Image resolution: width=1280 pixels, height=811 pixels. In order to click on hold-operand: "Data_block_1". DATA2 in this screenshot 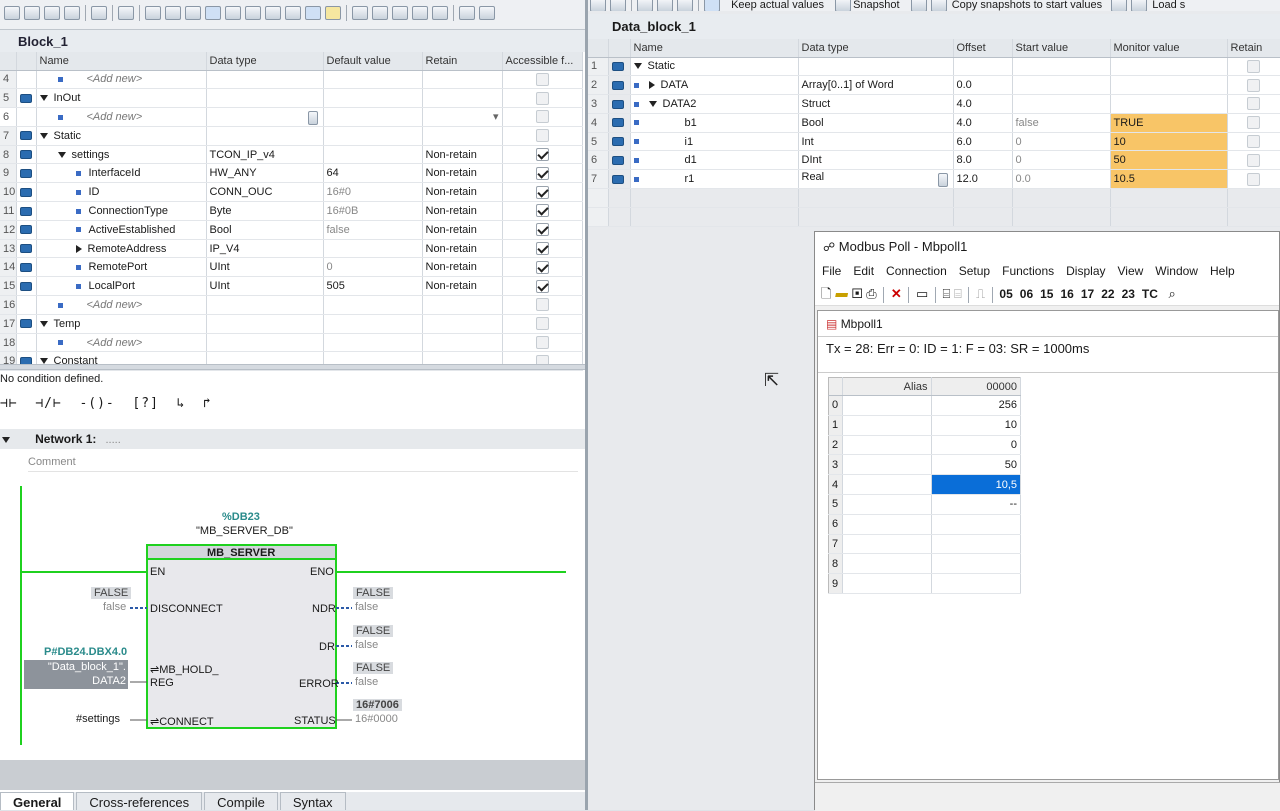, I will do `click(76, 674)`.